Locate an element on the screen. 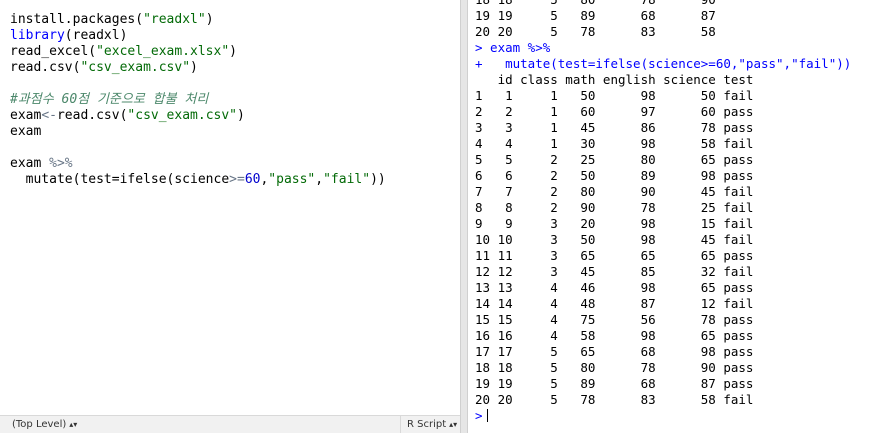  console-output-line: 2 2 1 60 97 60 pass is located at coordinates (614, 111).